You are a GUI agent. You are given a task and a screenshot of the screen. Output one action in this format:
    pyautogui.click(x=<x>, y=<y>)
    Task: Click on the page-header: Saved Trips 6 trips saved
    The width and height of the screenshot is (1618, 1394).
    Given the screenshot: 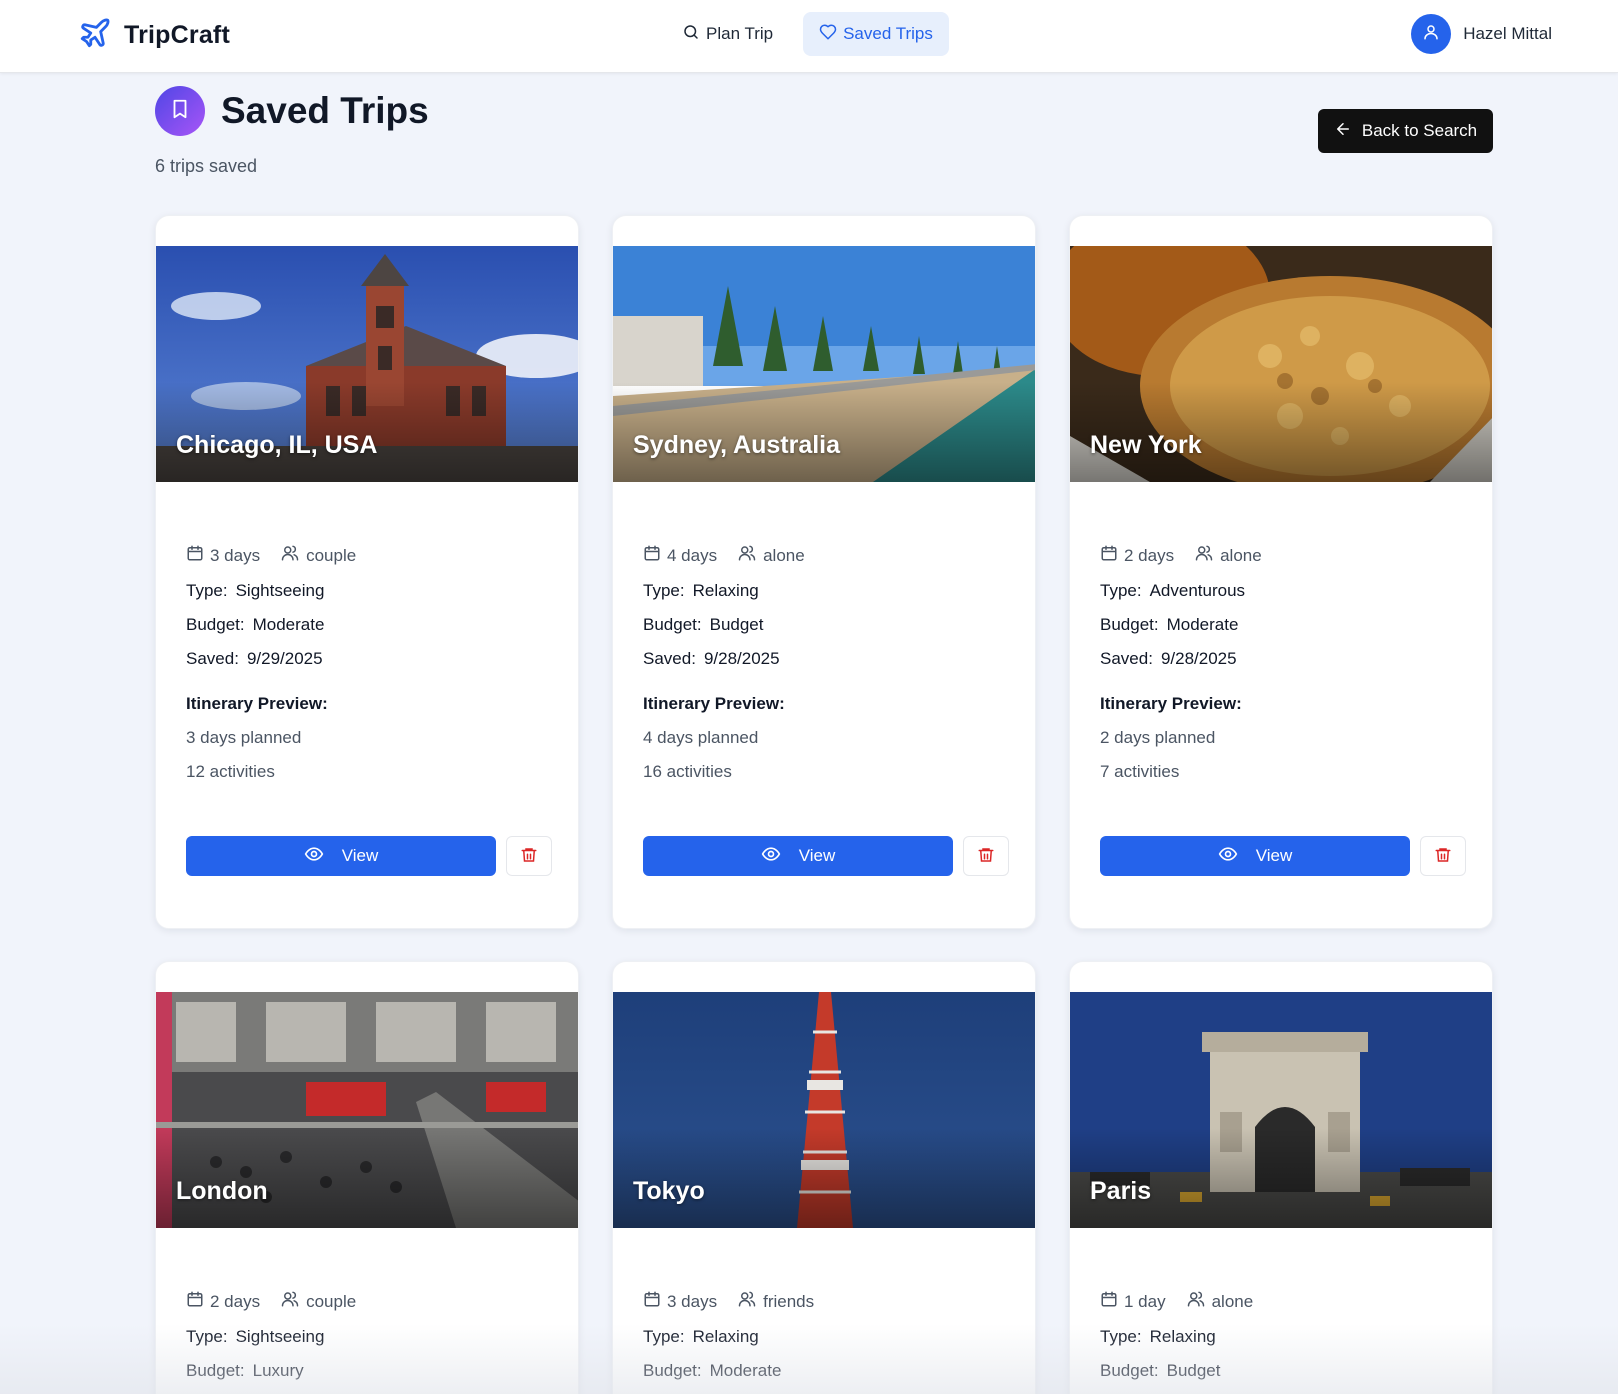 What is the action you would take?
    pyautogui.click(x=292, y=131)
    